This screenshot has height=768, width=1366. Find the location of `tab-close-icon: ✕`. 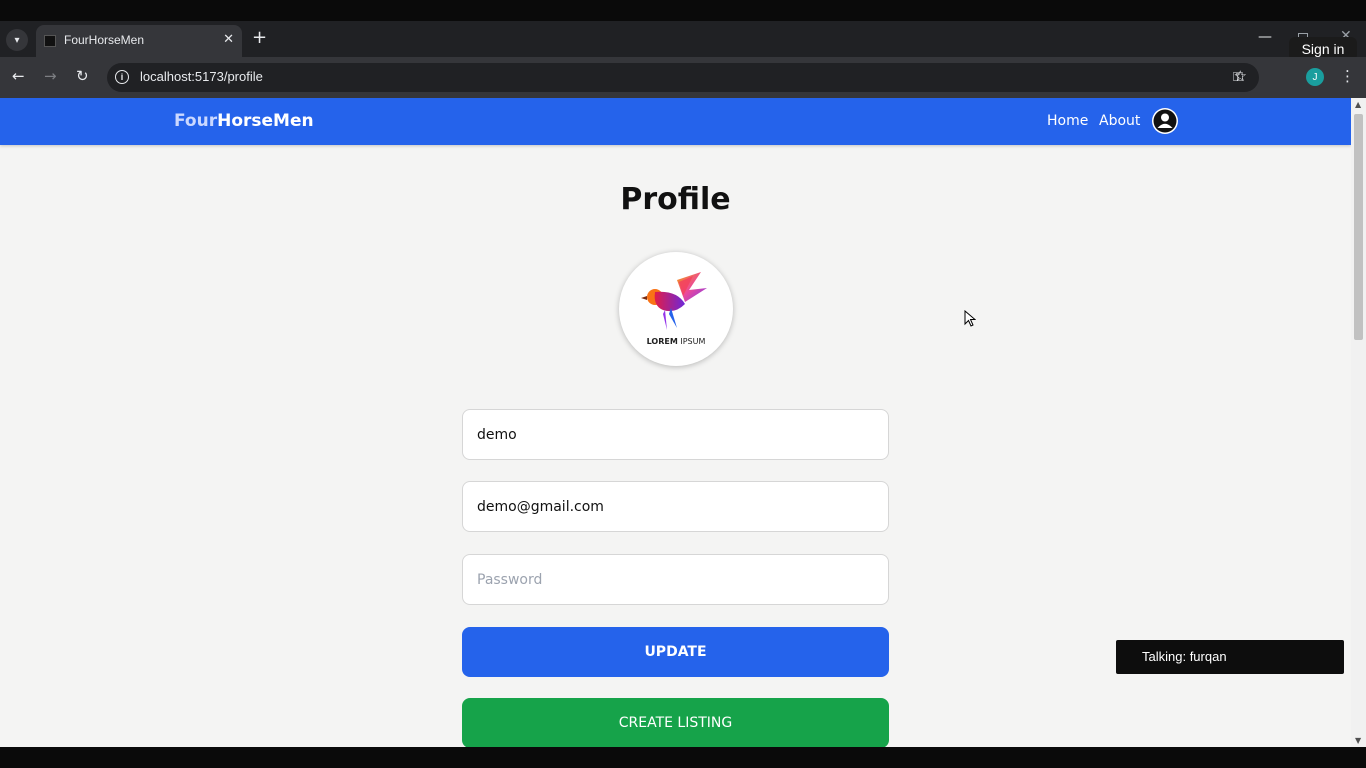

tab-close-icon: ✕ is located at coordinates (228, 39).